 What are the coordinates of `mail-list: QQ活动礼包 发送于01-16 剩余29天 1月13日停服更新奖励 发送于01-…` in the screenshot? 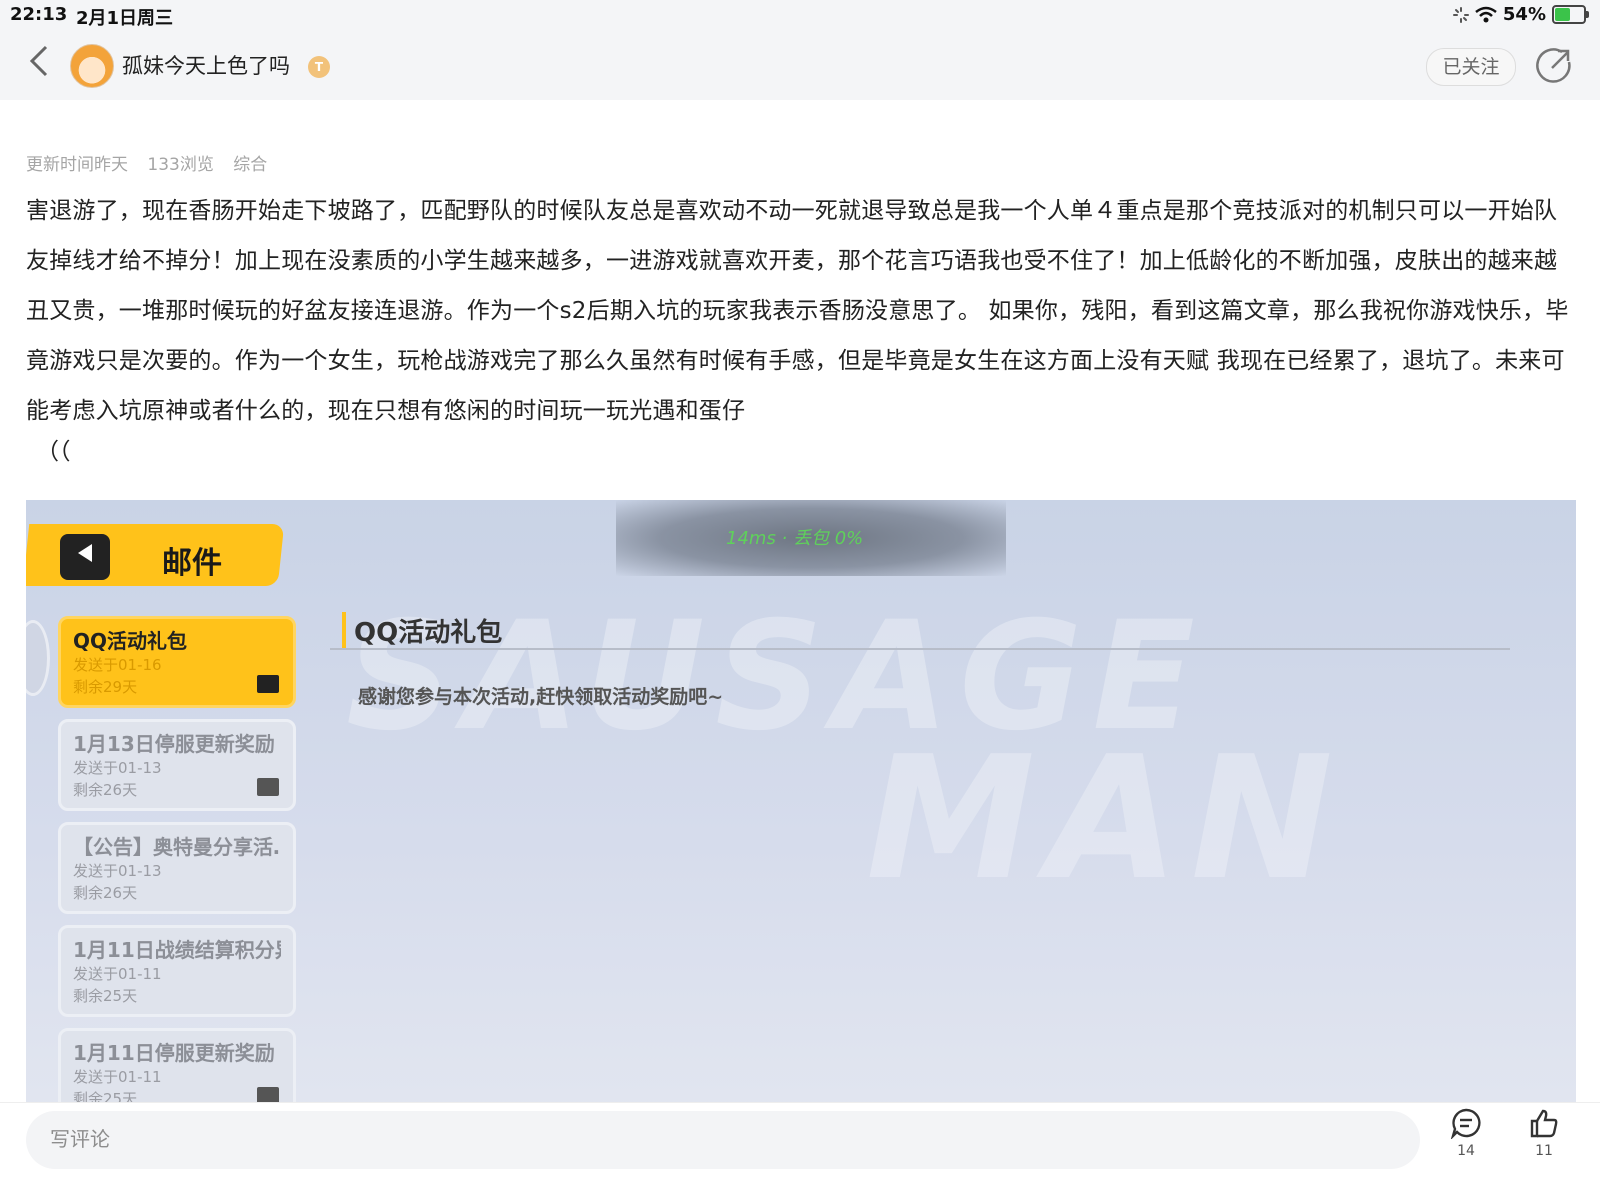 It's located at (177, 868).